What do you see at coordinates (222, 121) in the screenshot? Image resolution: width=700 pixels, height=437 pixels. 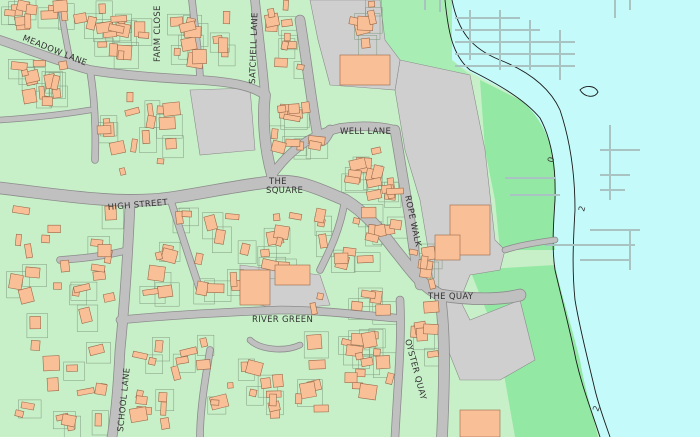 I see `car-park` at bounding box center [222, 121].